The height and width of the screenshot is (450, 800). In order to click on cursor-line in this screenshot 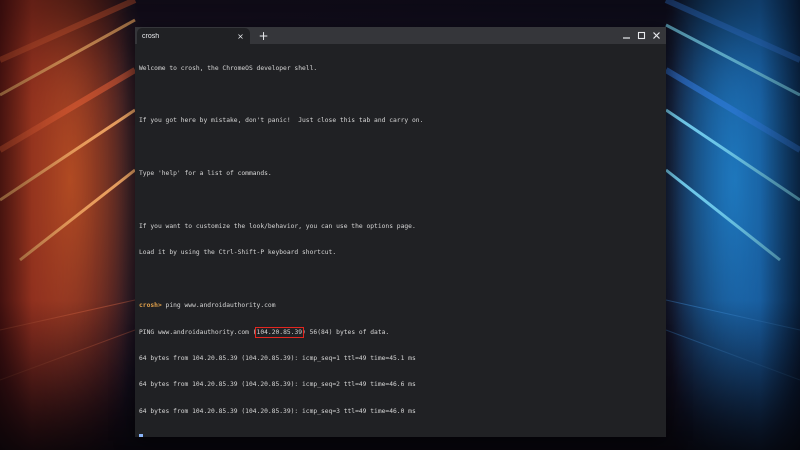, I will do `click(400, 435)`.